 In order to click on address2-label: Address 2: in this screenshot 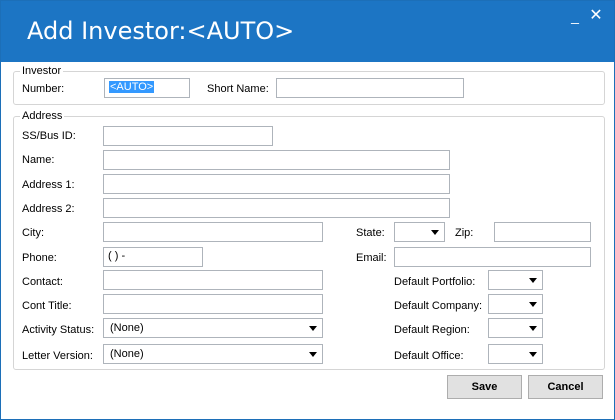, I will do `click(48, 209)`.